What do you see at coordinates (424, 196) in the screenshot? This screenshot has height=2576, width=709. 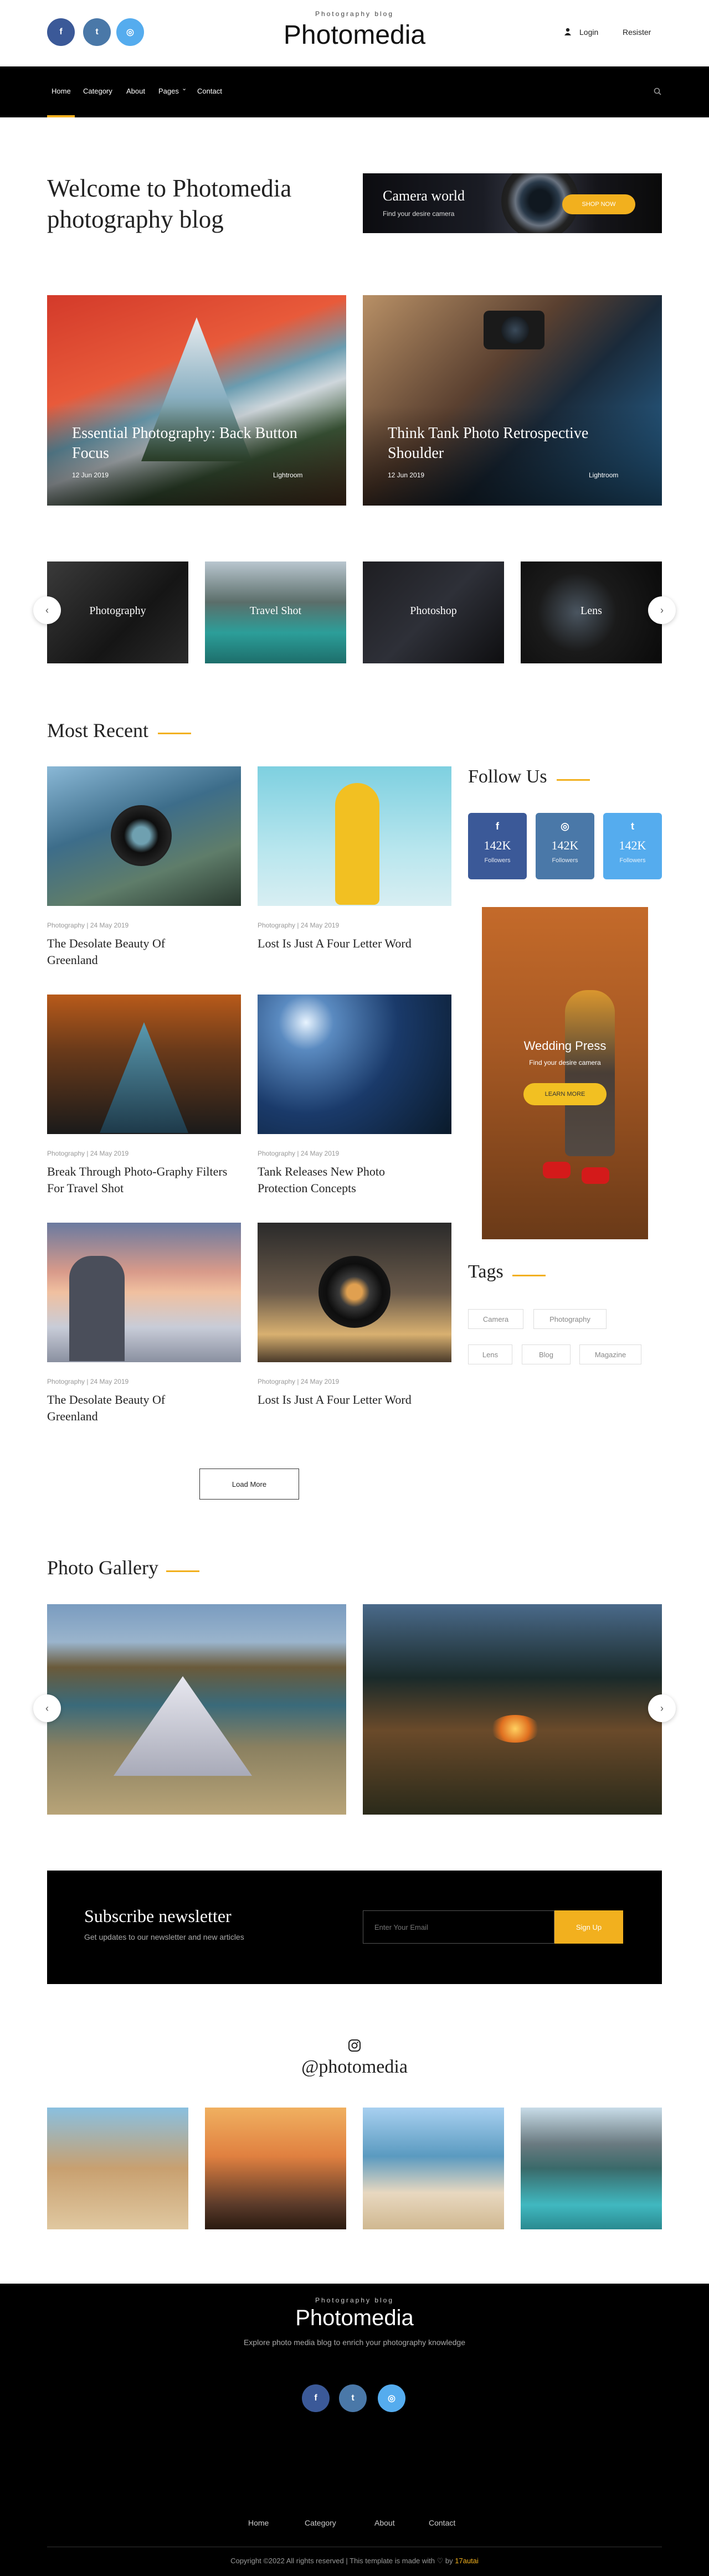 I see `banner-title: Camera world` at bounding box center [424, 196].